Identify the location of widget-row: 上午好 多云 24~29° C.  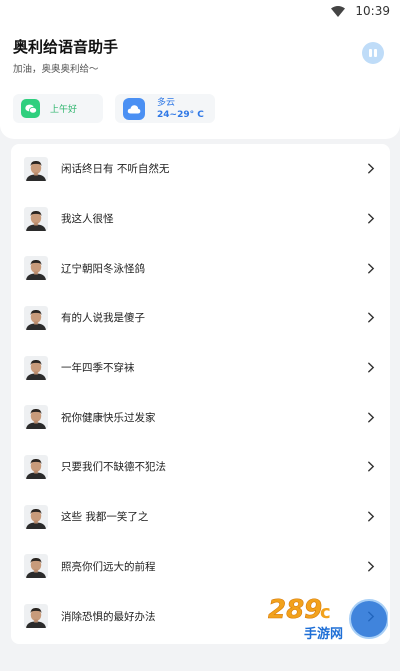
(200, 108).